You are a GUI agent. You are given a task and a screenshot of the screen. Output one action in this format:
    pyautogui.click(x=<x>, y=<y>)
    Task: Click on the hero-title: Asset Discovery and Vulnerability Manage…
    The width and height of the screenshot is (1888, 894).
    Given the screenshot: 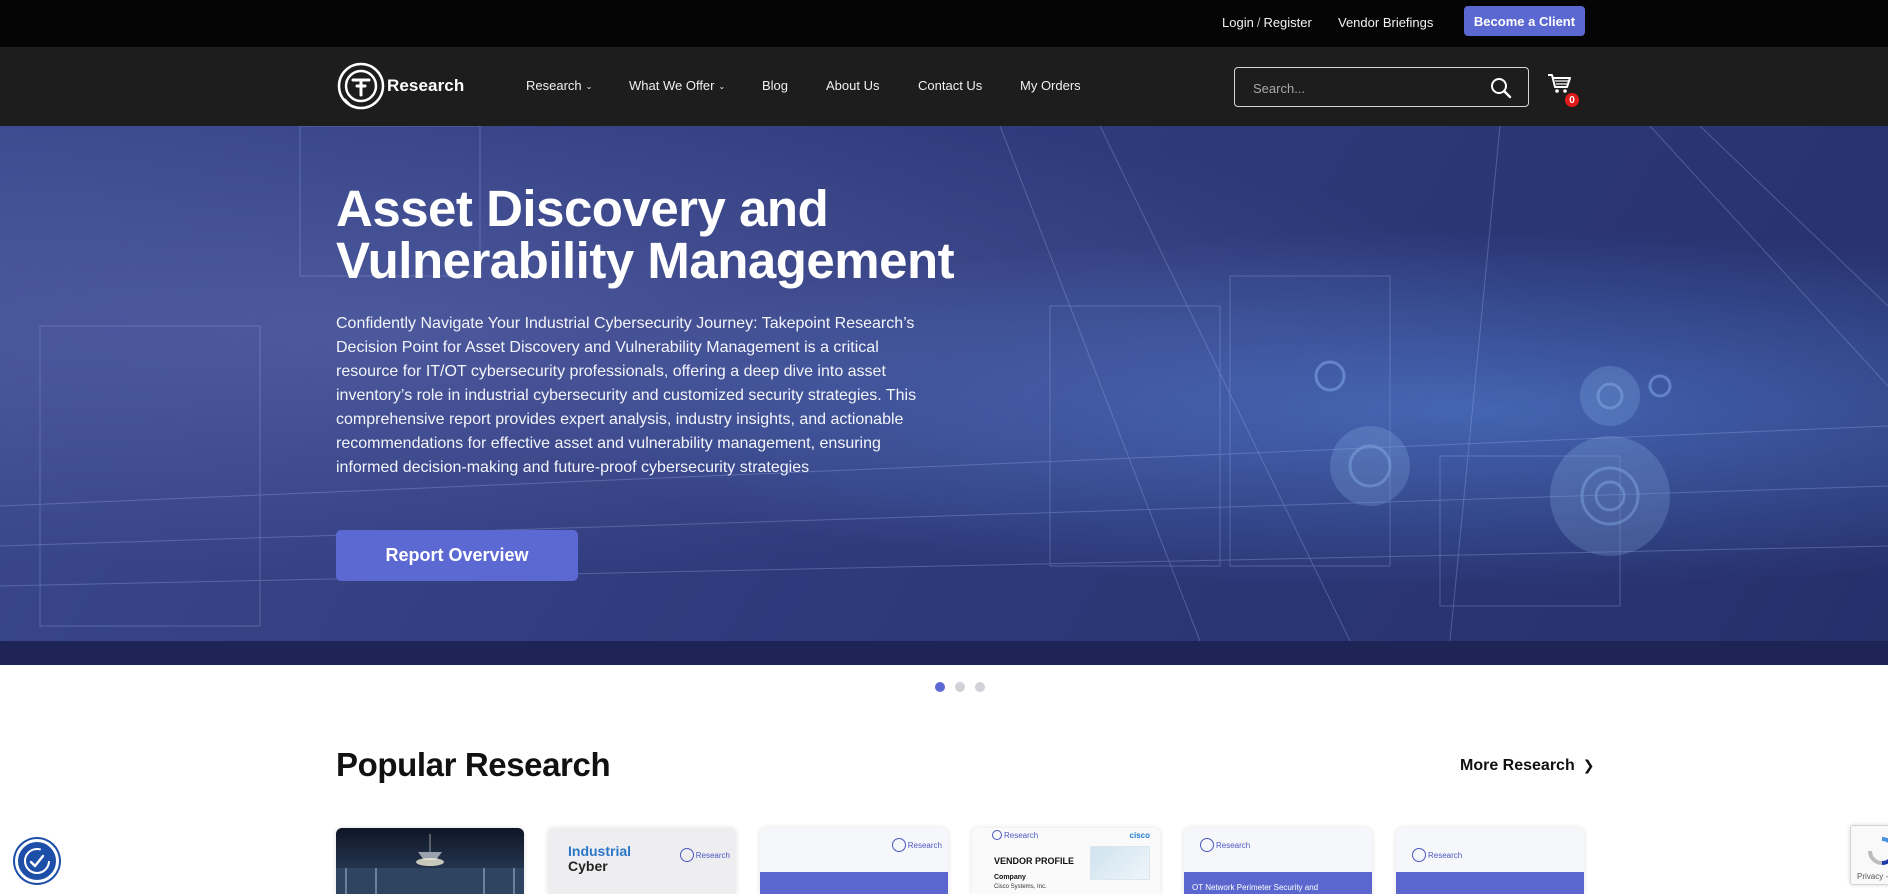 What is the action you would take?
    pyautogui.click(x=645, y=234)
    